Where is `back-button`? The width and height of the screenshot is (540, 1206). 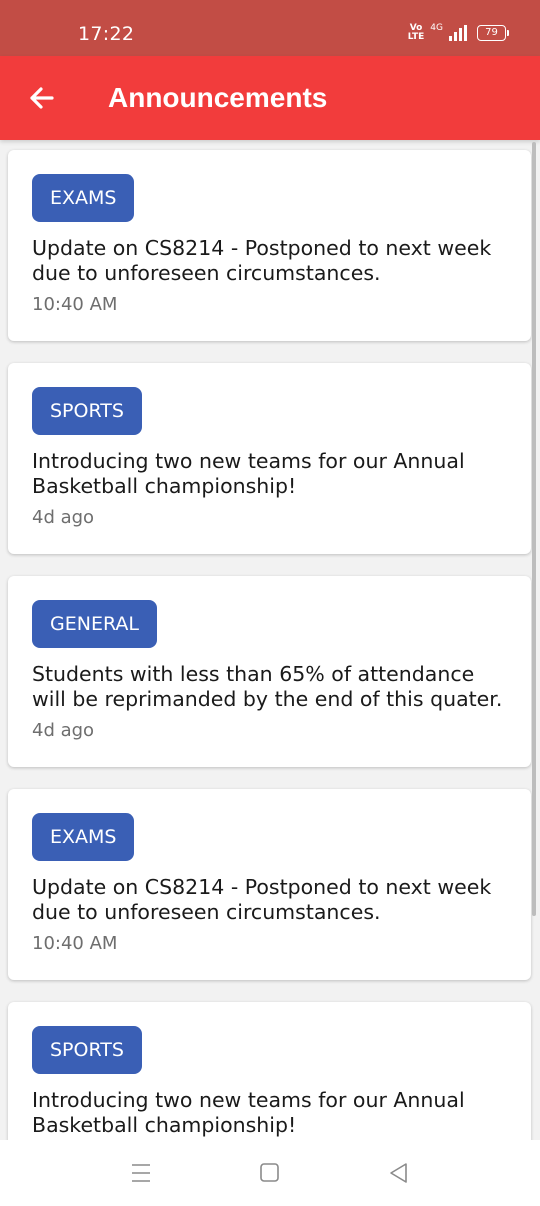 back-button is located at coordinates (42, 98).